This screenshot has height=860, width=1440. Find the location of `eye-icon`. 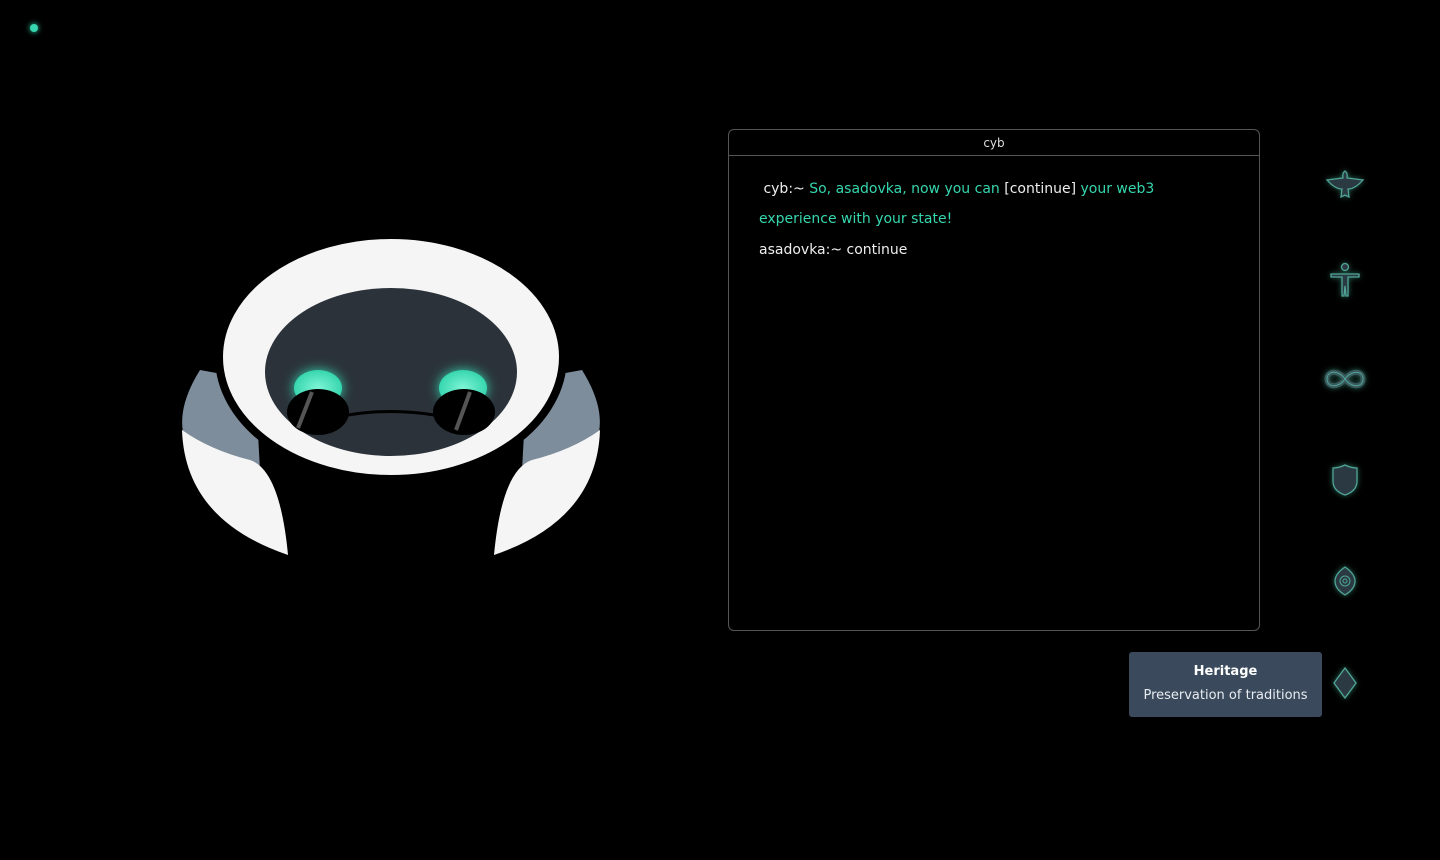

eye-icon is located at coordinates (1345, 581).